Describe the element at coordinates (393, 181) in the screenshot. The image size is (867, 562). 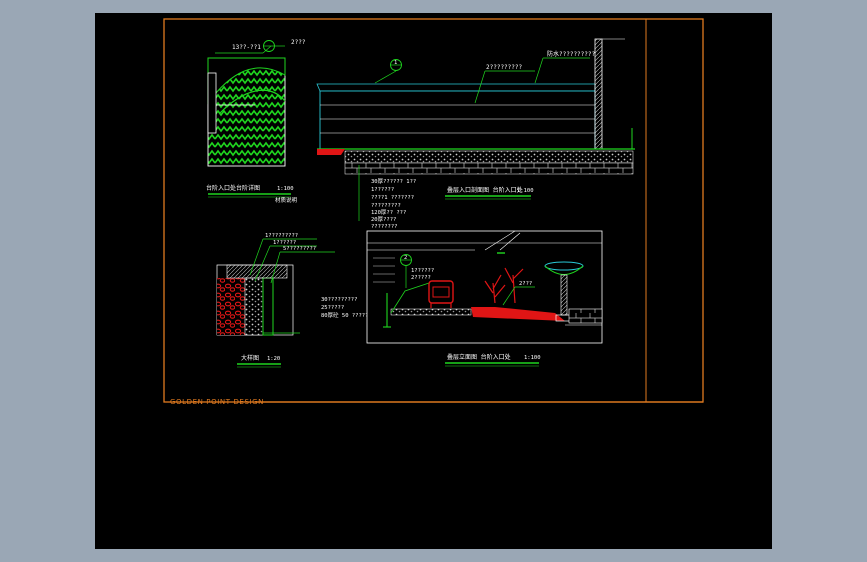
I see `layer-callout: 30厚?????? 1??` at that location.